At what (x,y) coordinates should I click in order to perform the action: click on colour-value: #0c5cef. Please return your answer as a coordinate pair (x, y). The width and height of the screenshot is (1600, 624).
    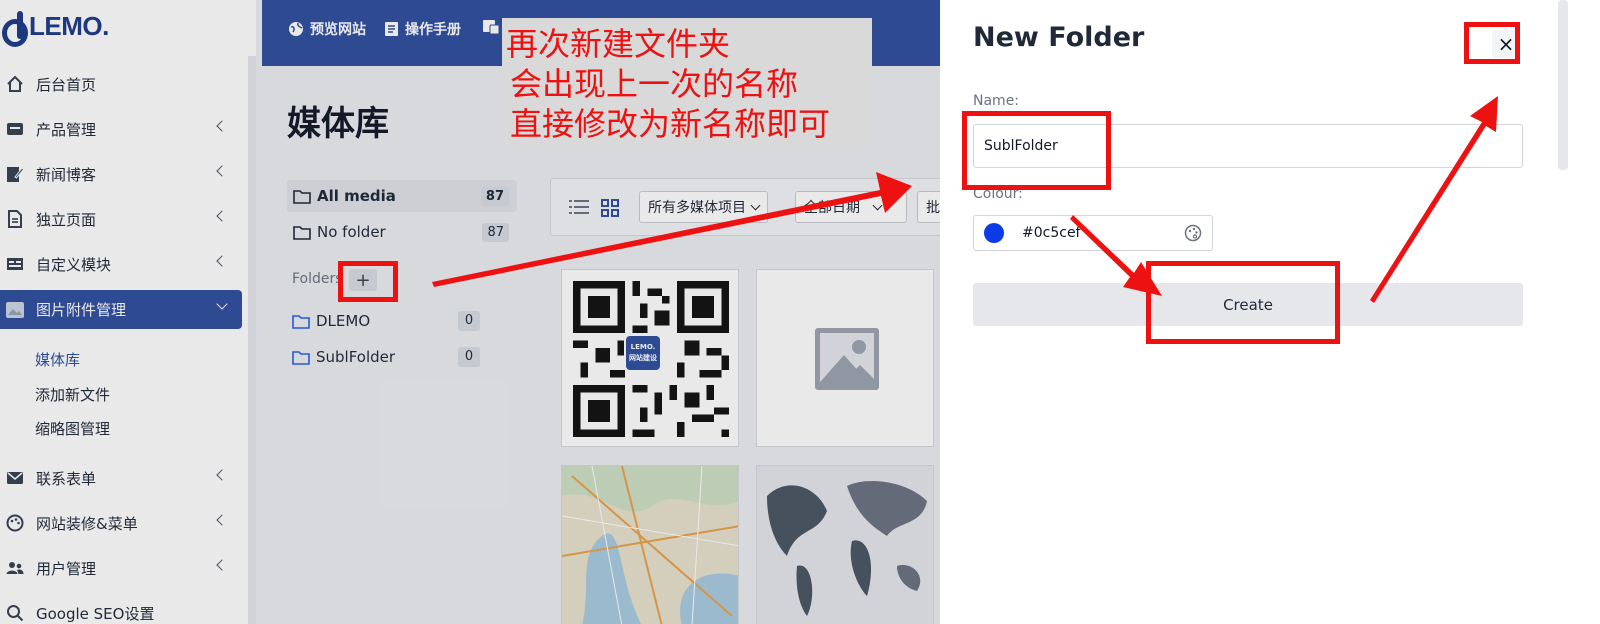
    Looking at the image, I should click on (1051, 233).